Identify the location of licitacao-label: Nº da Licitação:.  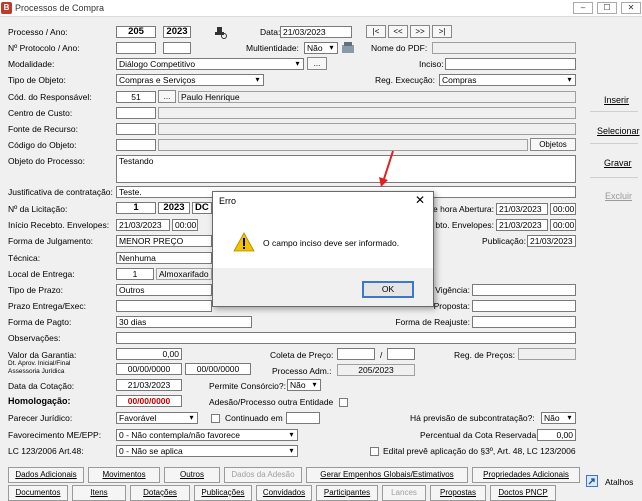
(38, 209).